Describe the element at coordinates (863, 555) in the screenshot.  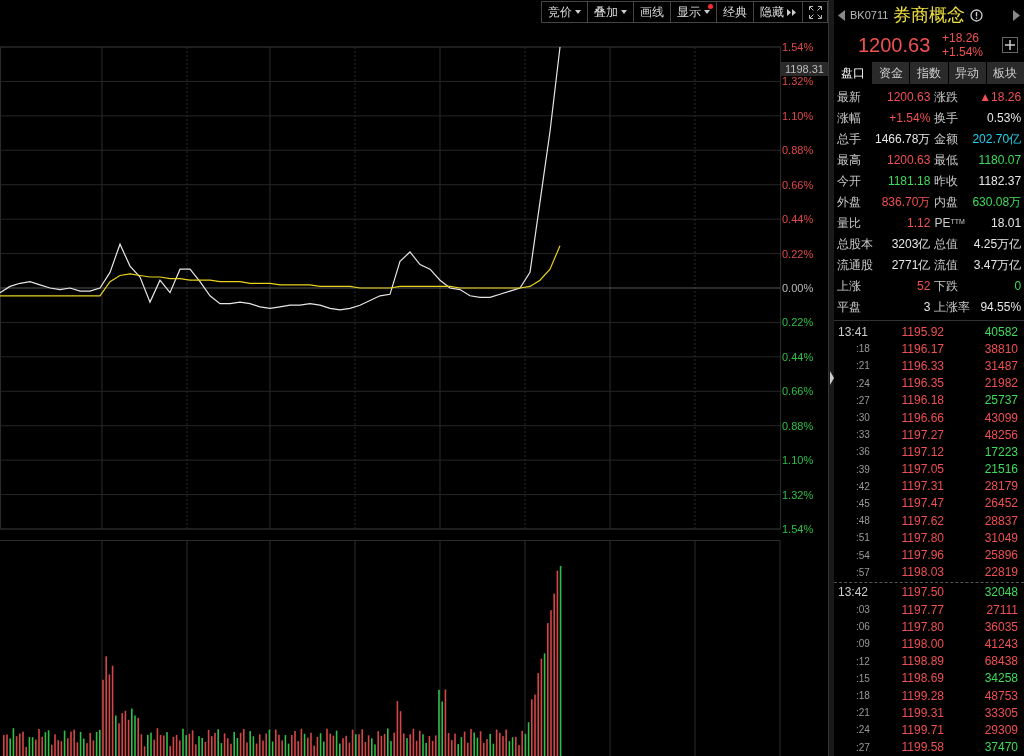
I see `tick-time: :54` at that location.